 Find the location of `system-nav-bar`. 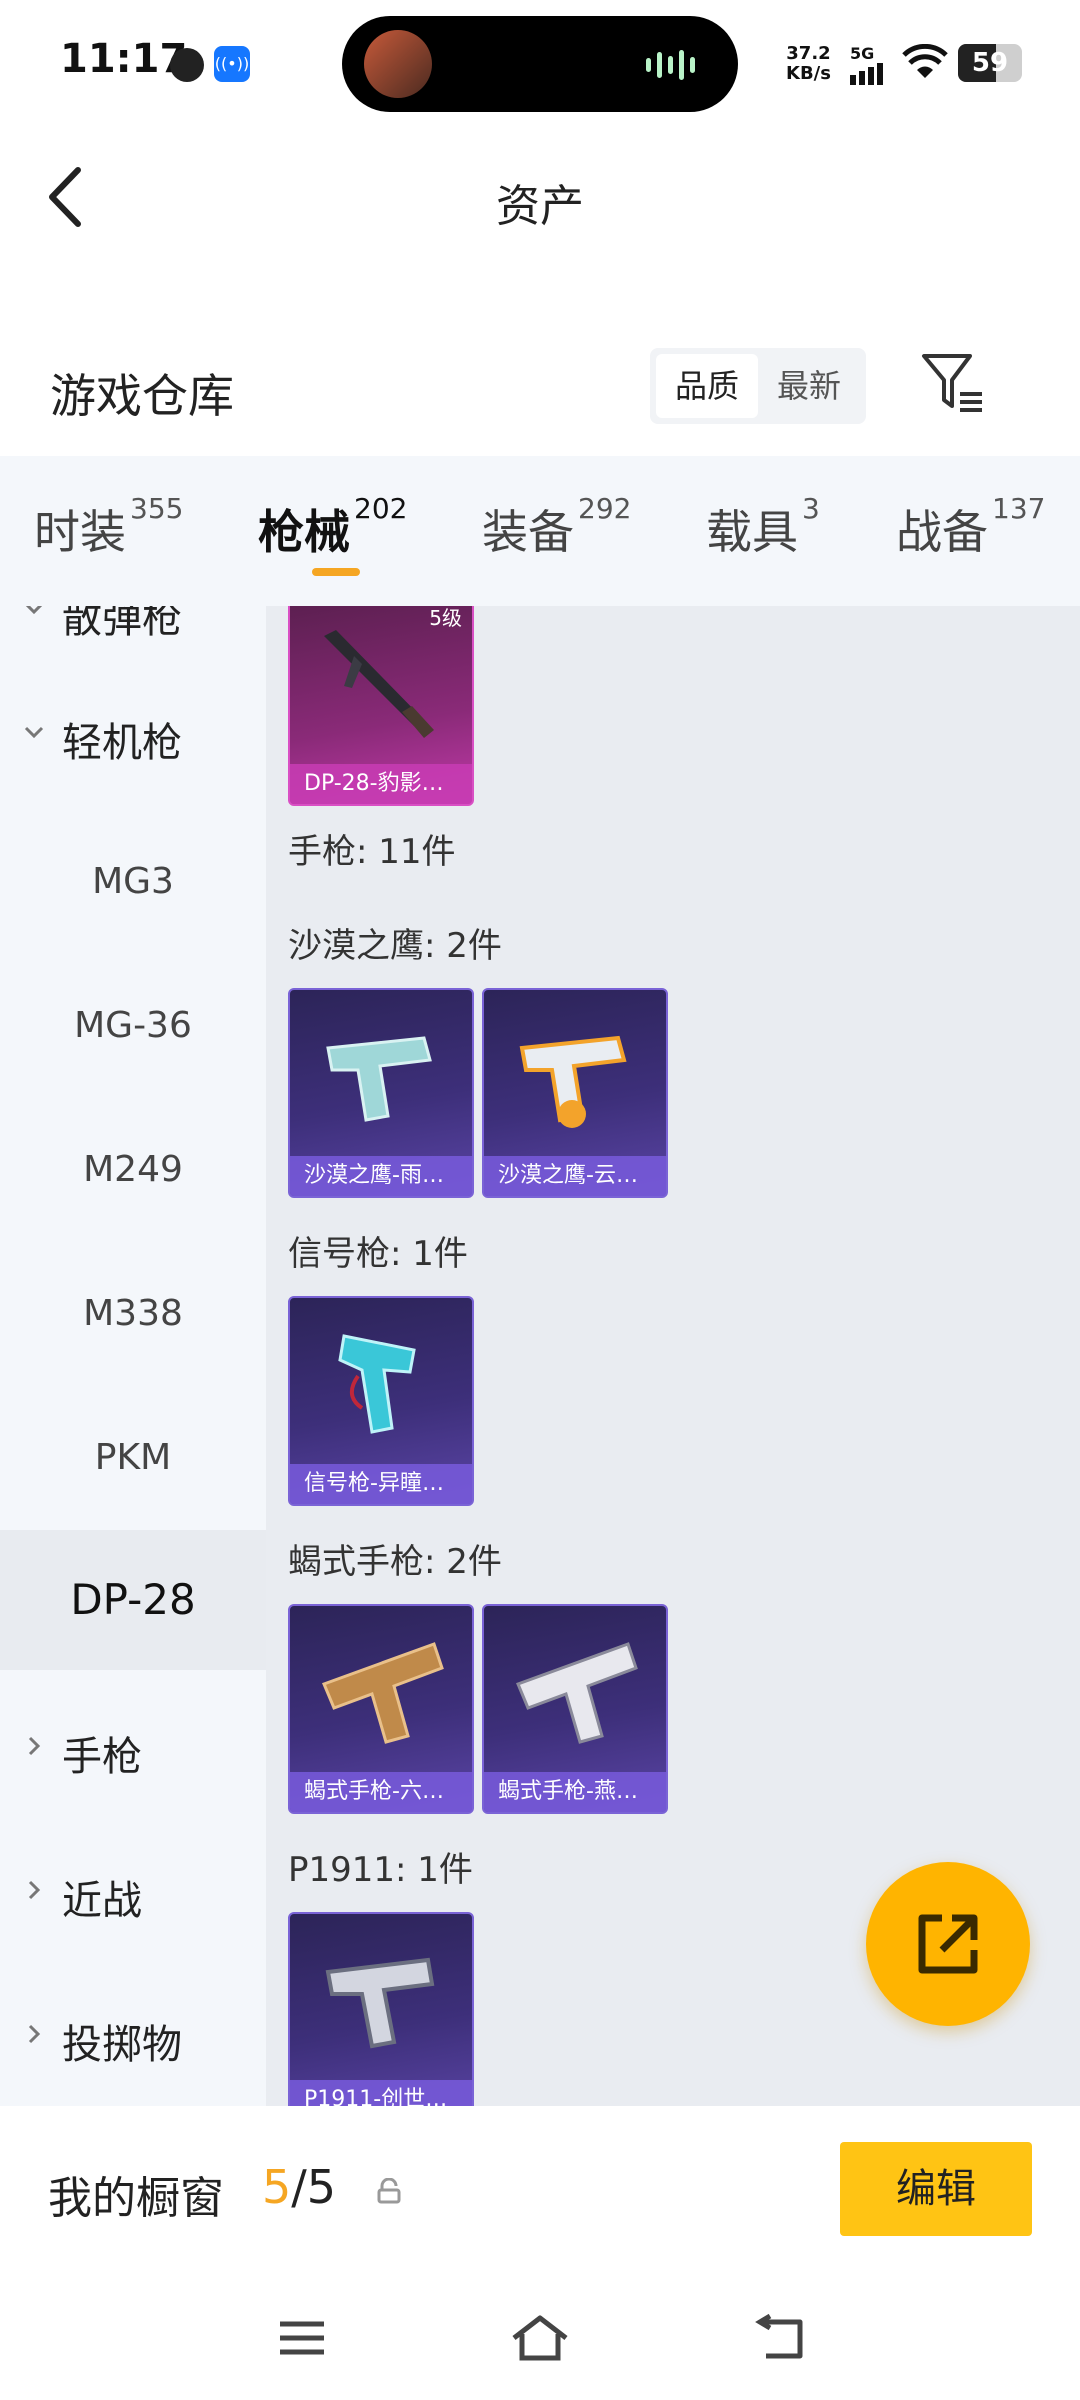

system-nav-bar is located at coordinates (540, 2338).